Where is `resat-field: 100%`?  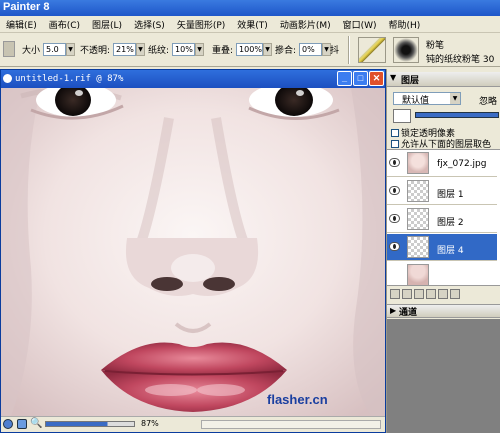
resat-field: 100% is located at coordinates (250, 49).